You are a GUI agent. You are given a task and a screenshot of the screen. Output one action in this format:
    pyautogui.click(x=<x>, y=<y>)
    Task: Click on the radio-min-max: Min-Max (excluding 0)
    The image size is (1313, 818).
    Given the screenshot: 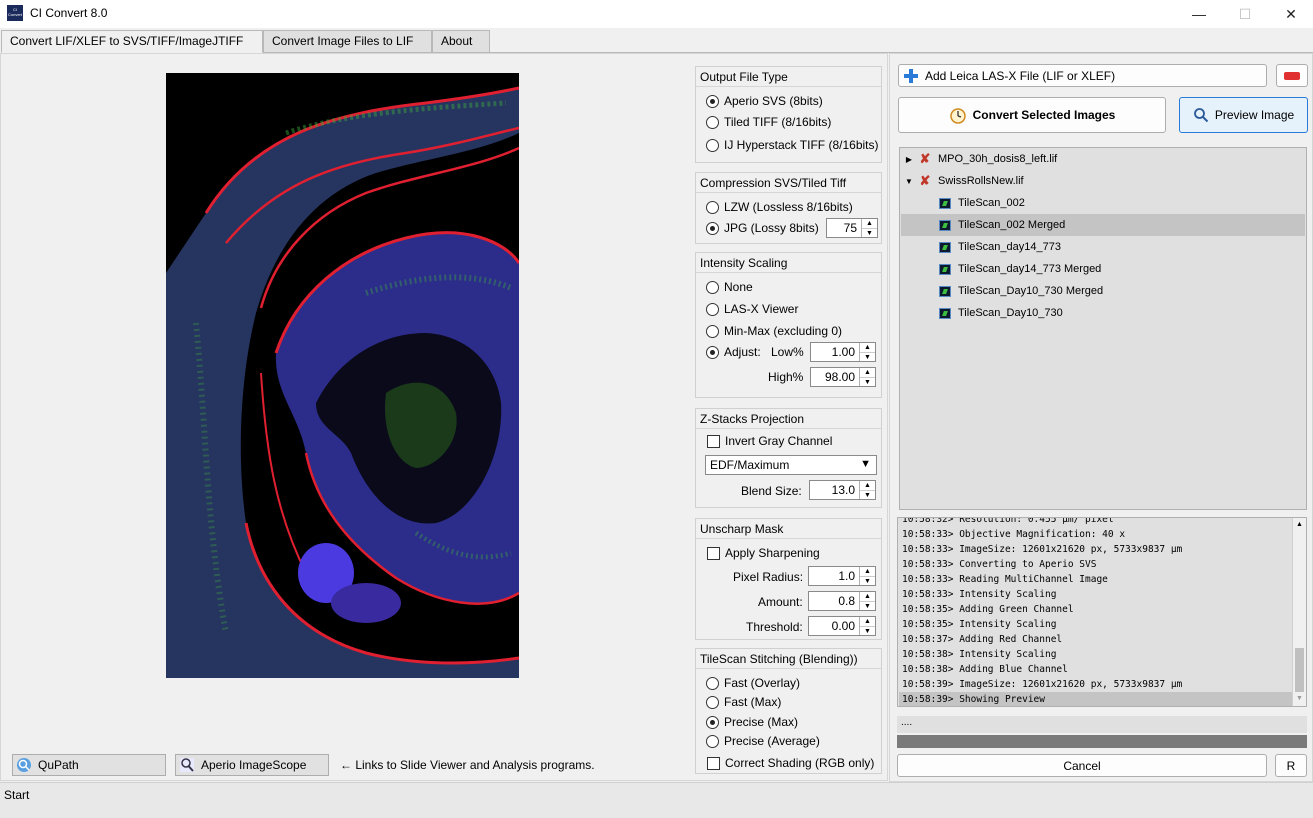 What is the action you would take?
    pyautogui.click(x=774, y=331)
    